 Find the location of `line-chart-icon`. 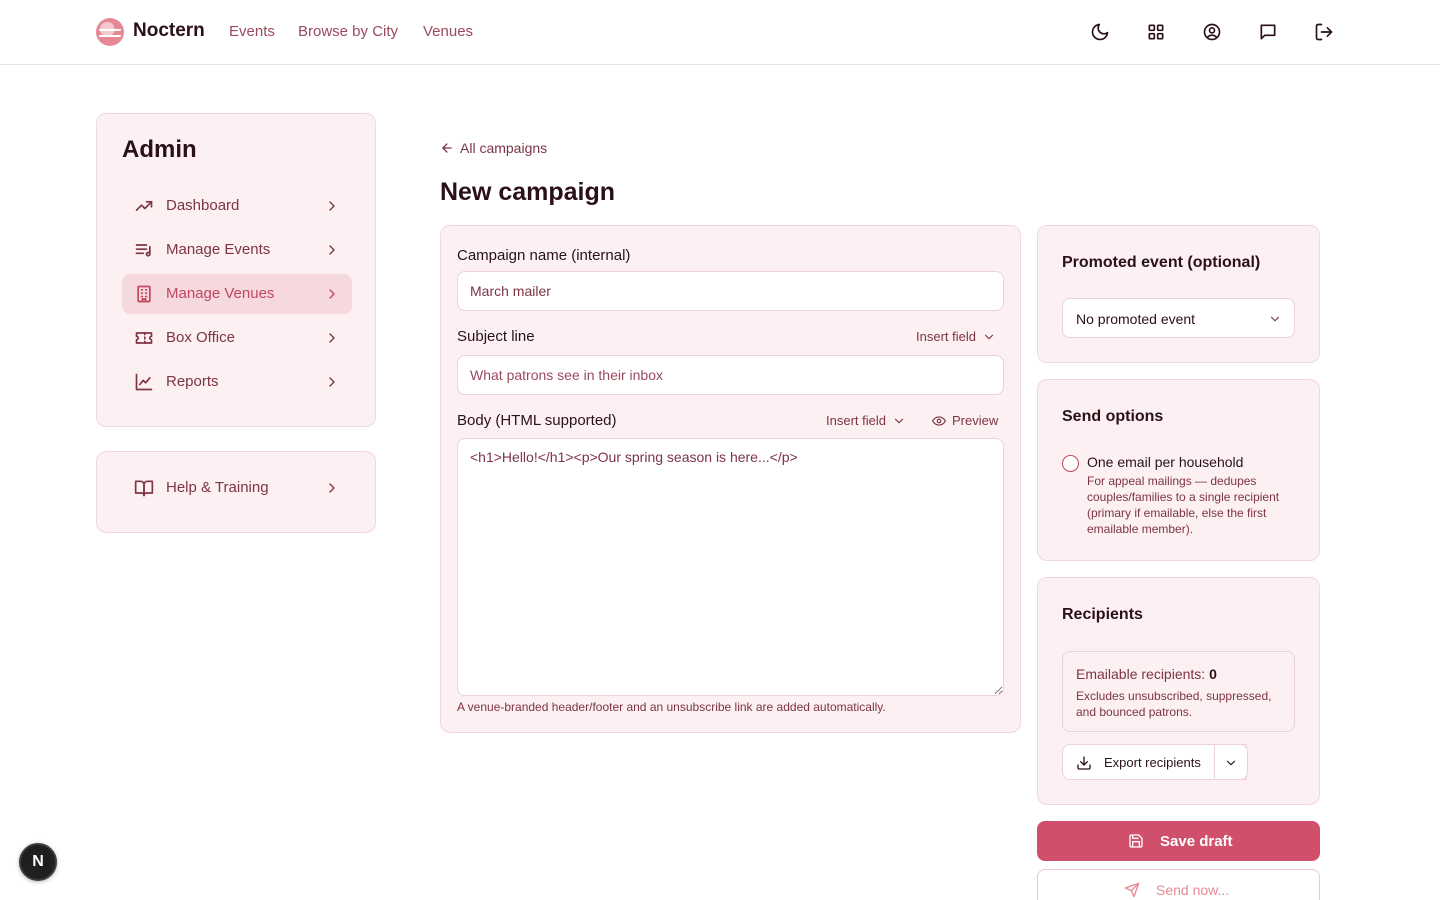

line-chart-icon is located at coordinates (144, 382).